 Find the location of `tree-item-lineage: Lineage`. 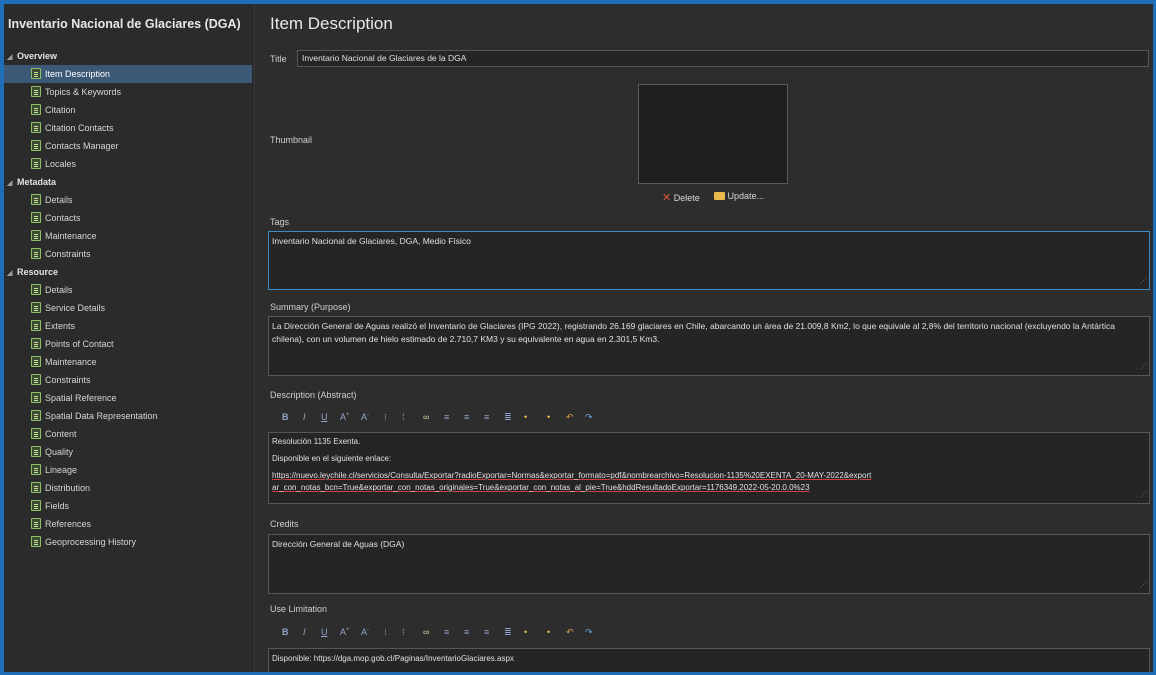

tree-item-lineage: Lineage is located at coordinates (129, 470).